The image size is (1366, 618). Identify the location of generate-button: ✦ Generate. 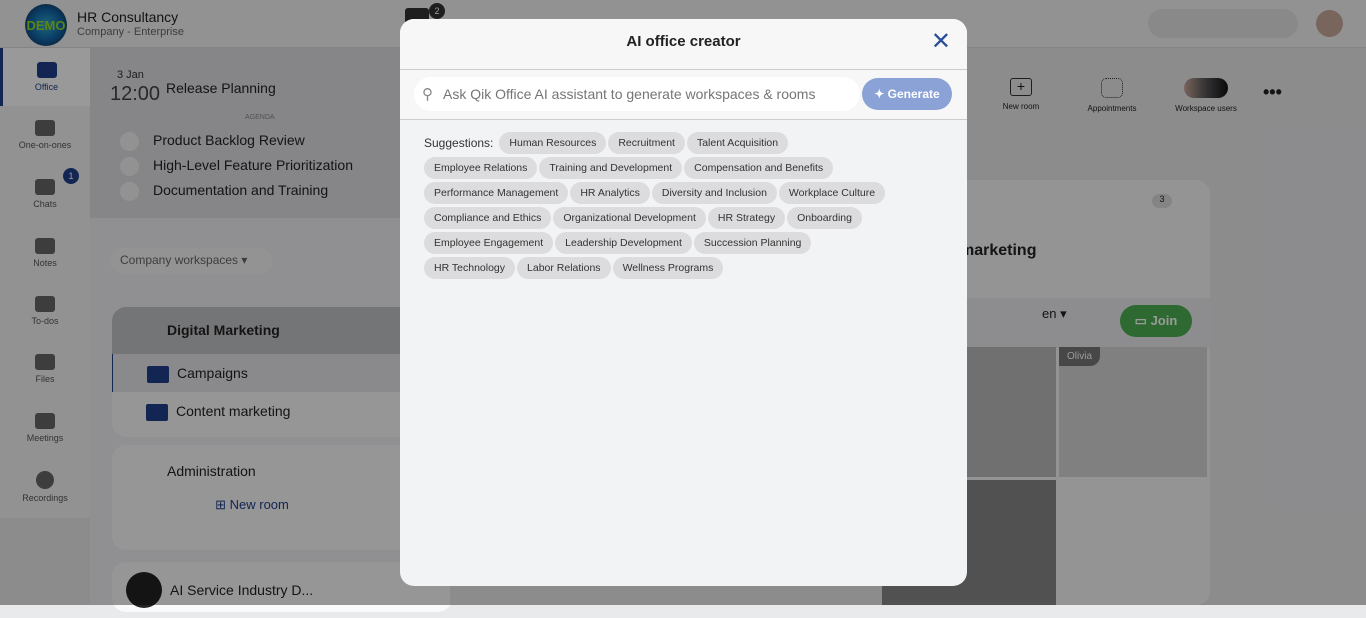
(907, 94).